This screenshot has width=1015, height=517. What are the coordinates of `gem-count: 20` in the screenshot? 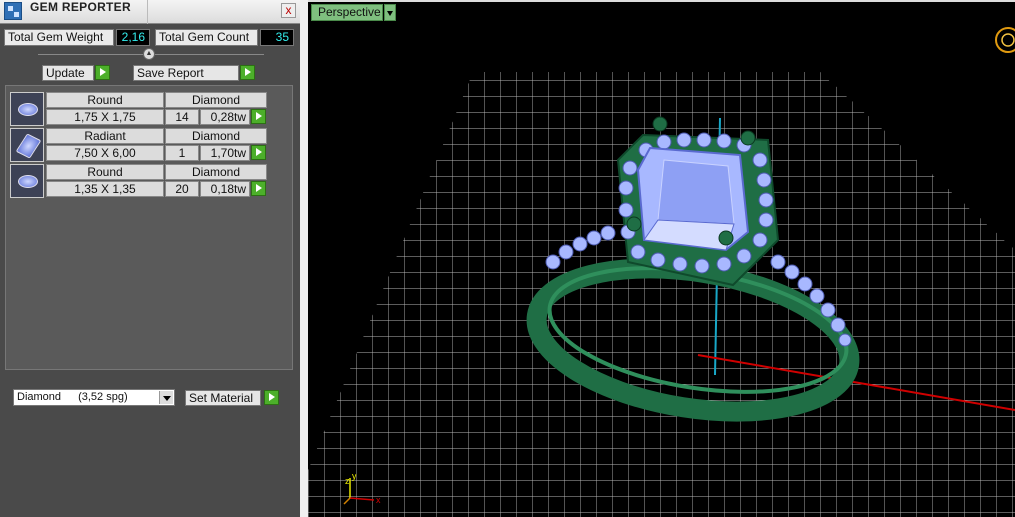 It's located at (182, 189).